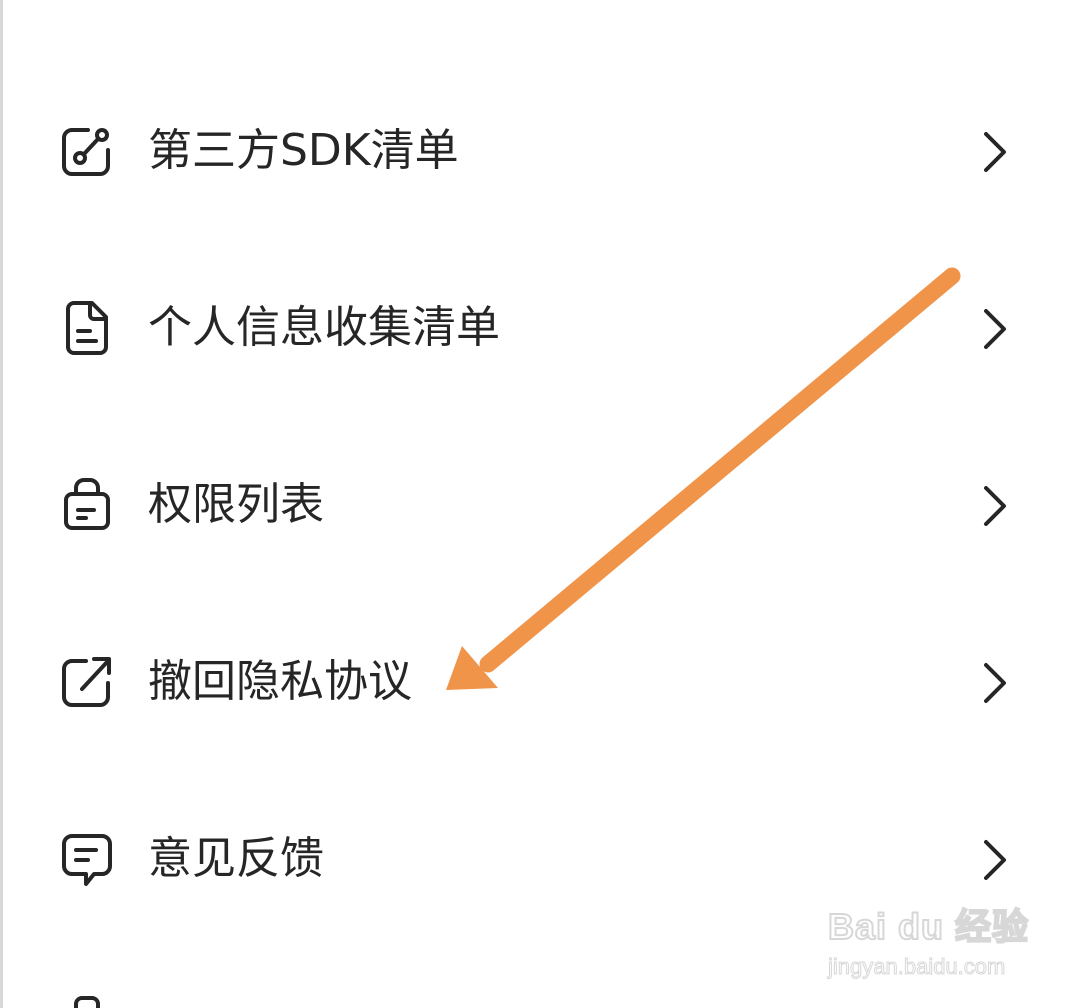  What do you see at coordinates (87, 859) in the screenshot?
I see `message-icon` at bounding box center [87, 859].